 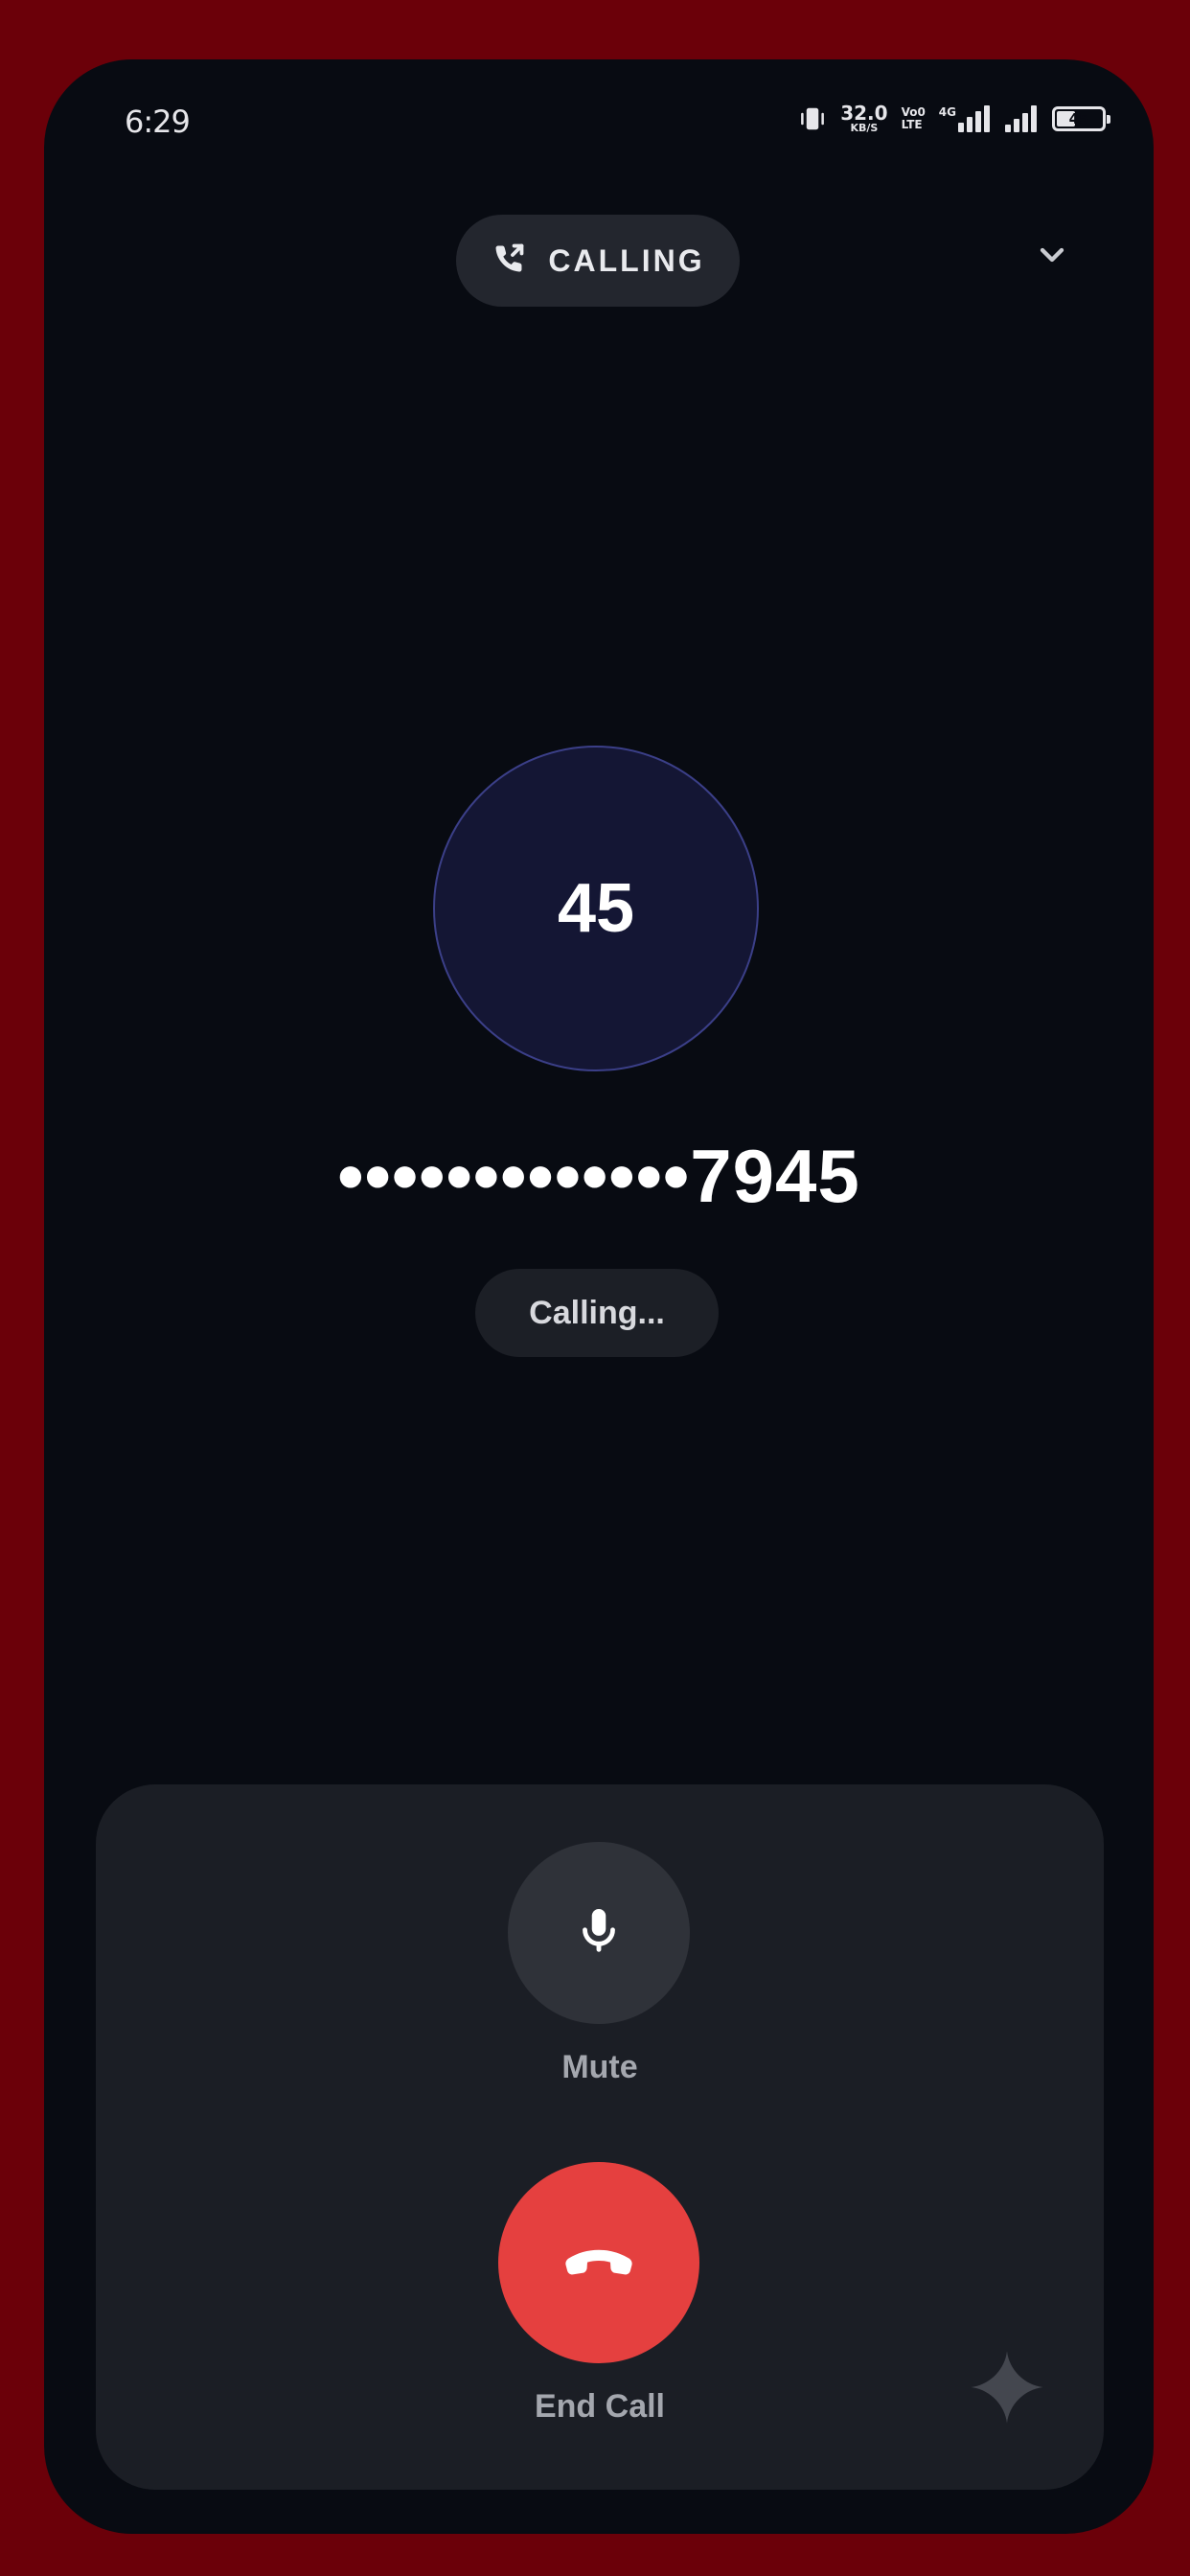 I want to click on signal-4g-icon: 4G, so click(x=965, y=118).